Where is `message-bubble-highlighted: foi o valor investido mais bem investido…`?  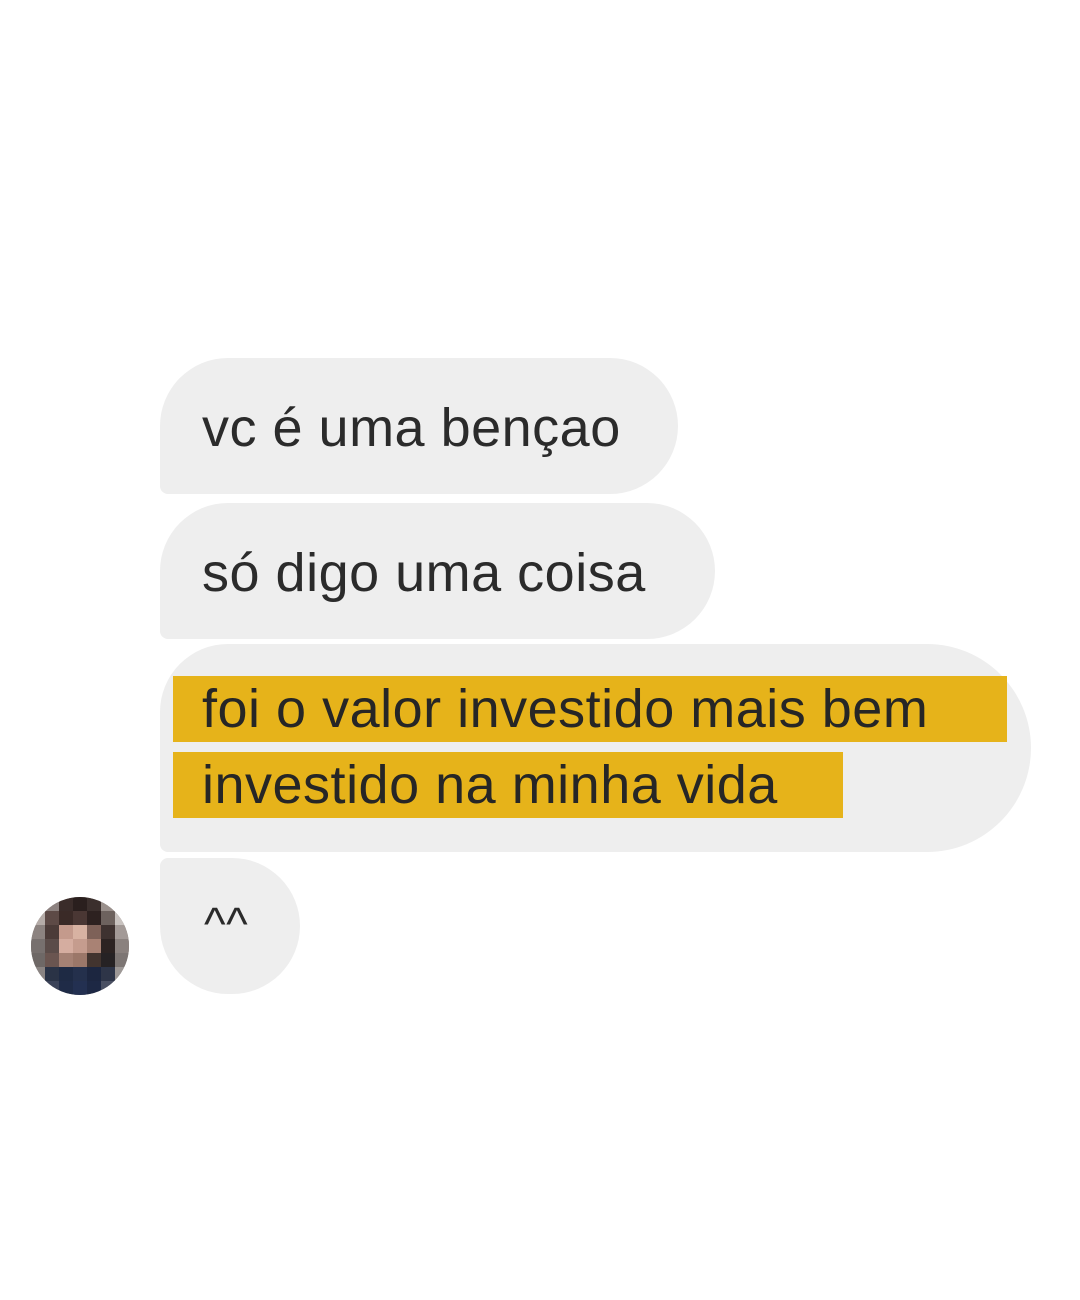
message-bubble-highlighted: foi o valor investido mais bem investido… is located at coordinates (595, 748).